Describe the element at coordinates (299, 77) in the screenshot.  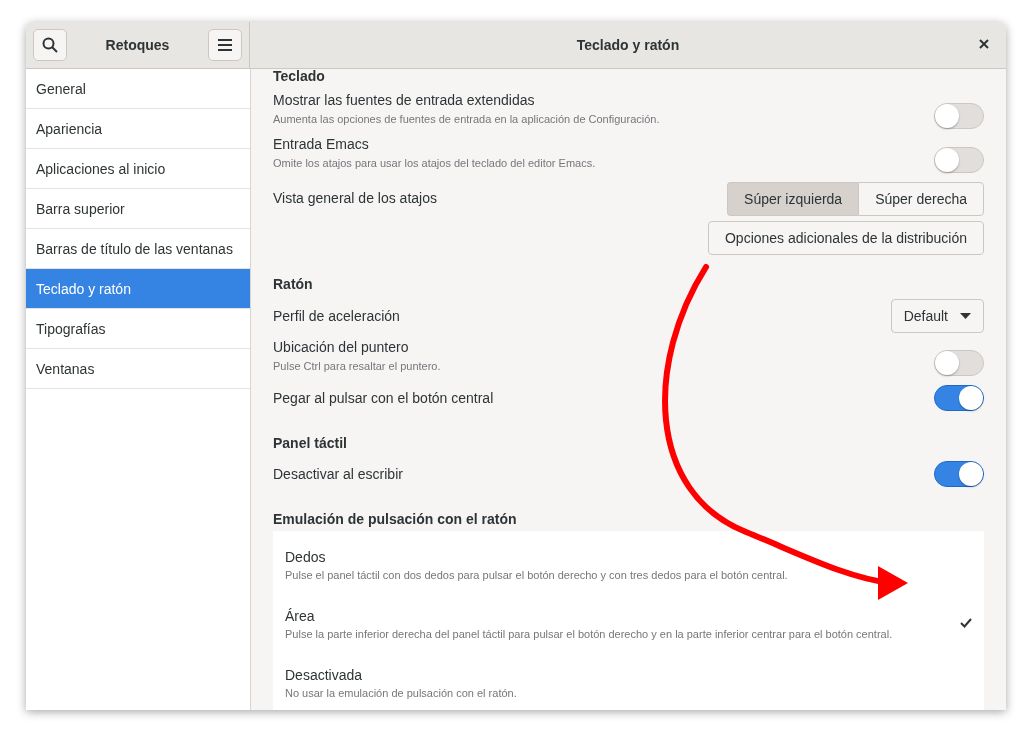
I see `section-heading: Teclado` at that location.